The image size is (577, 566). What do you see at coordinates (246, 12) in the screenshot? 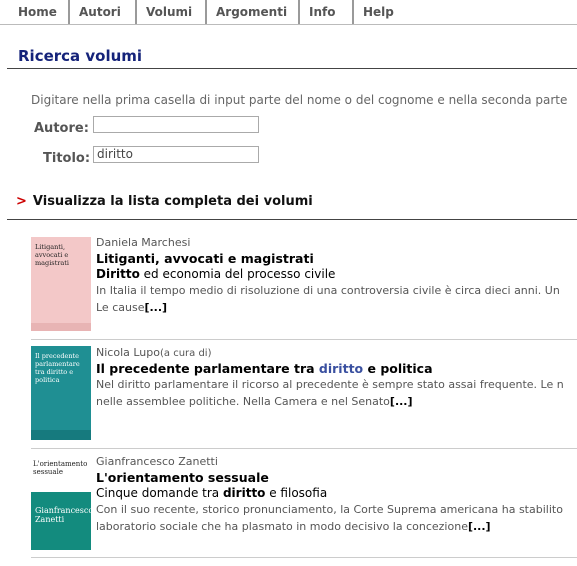
I see `nav-argomenti: Argomenti` at bounding box center [246, 12].